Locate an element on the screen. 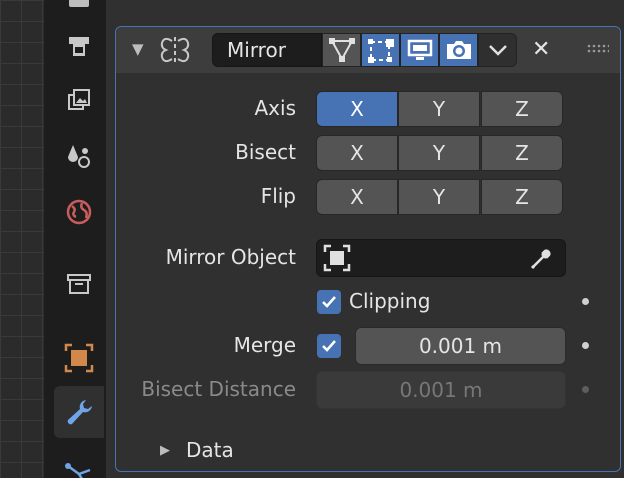 This screenshot has width=624, height=478. render-icon is located at coordinates (79, 3).